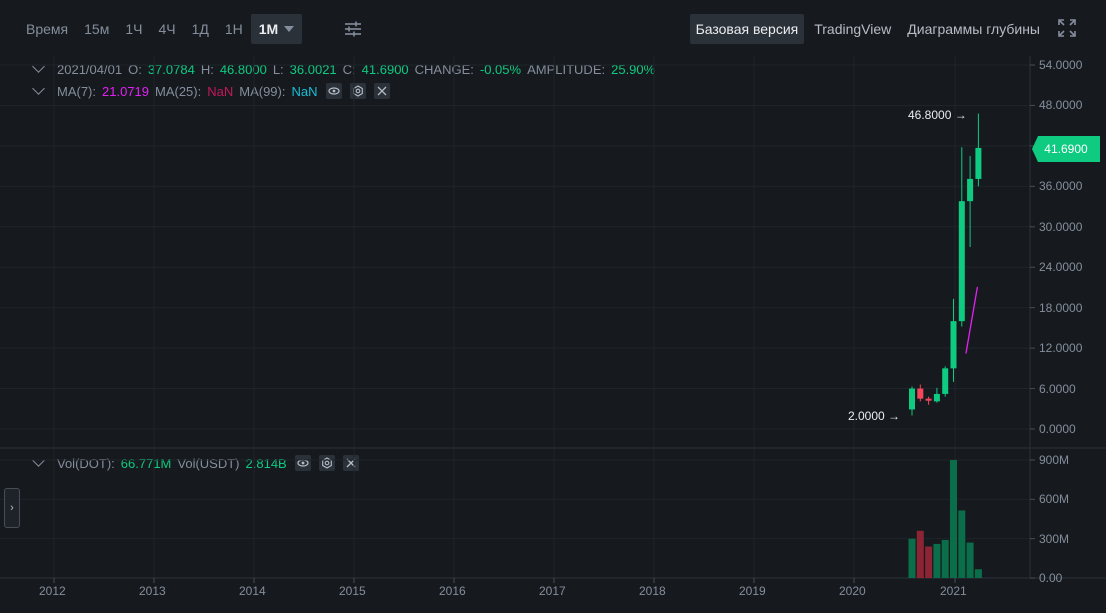 Image resolution: width=1106 pixels, height=613 pixels. Describe the element at coordinates (135, 69) in the screenshot. I see `open-label: O:` at that location.